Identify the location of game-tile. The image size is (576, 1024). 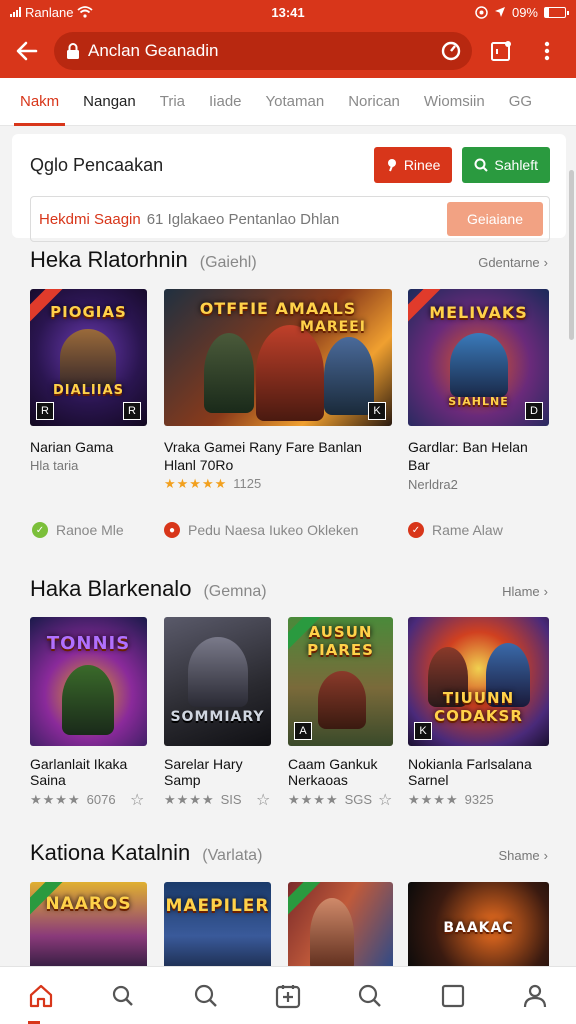
(340, 924).